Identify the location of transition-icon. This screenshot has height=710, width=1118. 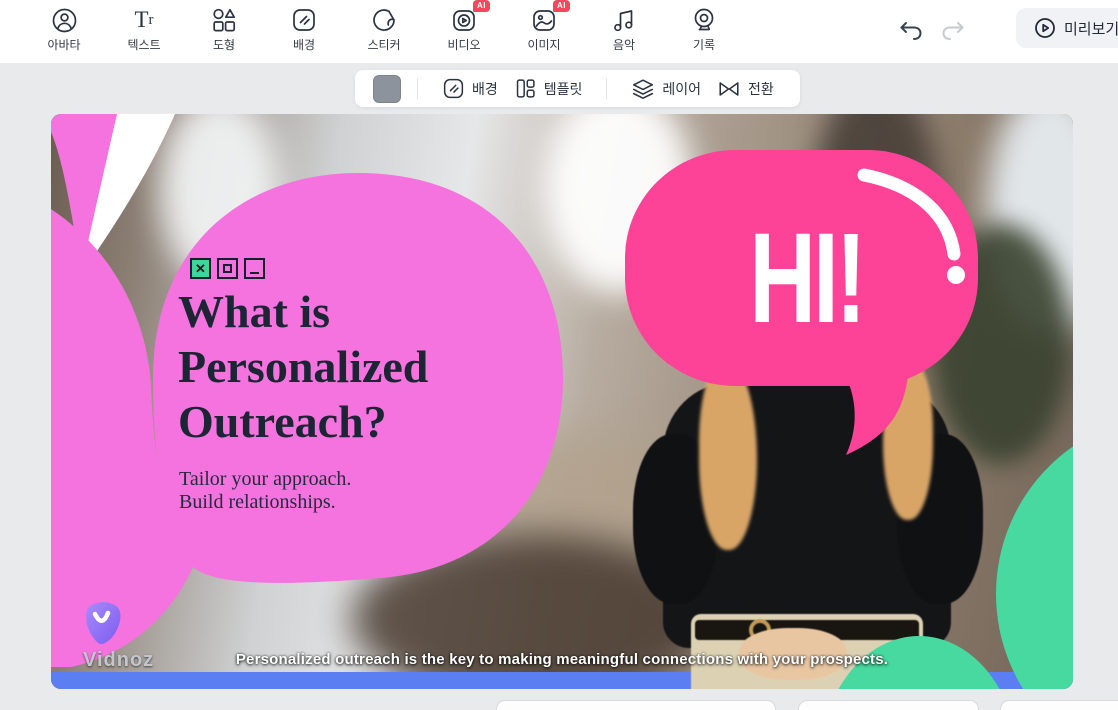
(729, 88).